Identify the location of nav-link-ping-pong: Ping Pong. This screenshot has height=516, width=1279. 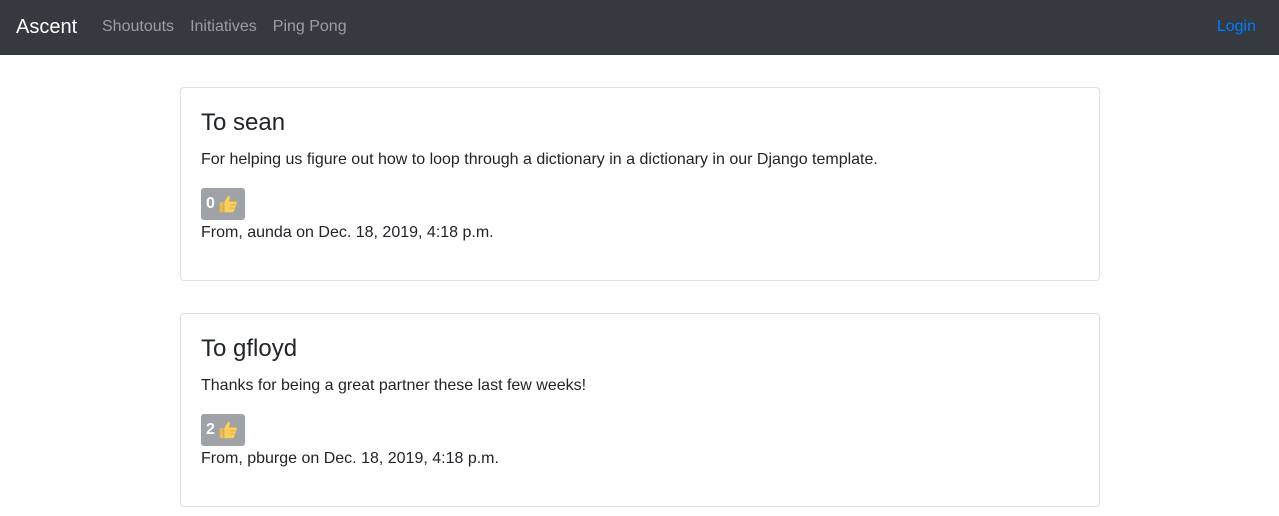
(310, 27).